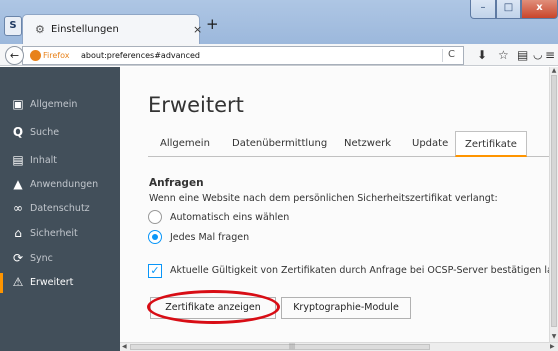 The image size is (558, 351). I want to click on search-icon: Q, so click(18, 132).